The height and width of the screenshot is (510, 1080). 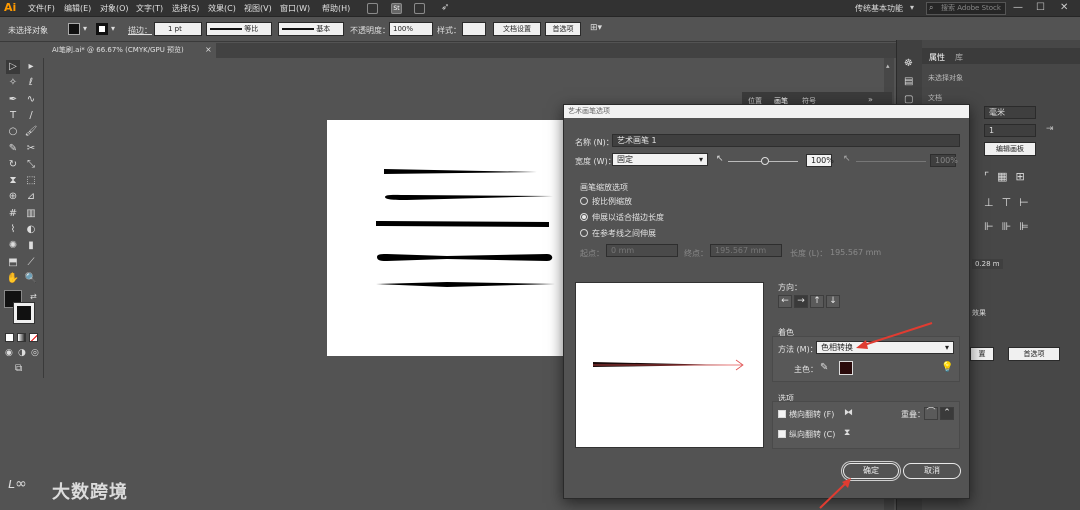 I want to click on stroke-color-icon, so click(x=24, y=313).